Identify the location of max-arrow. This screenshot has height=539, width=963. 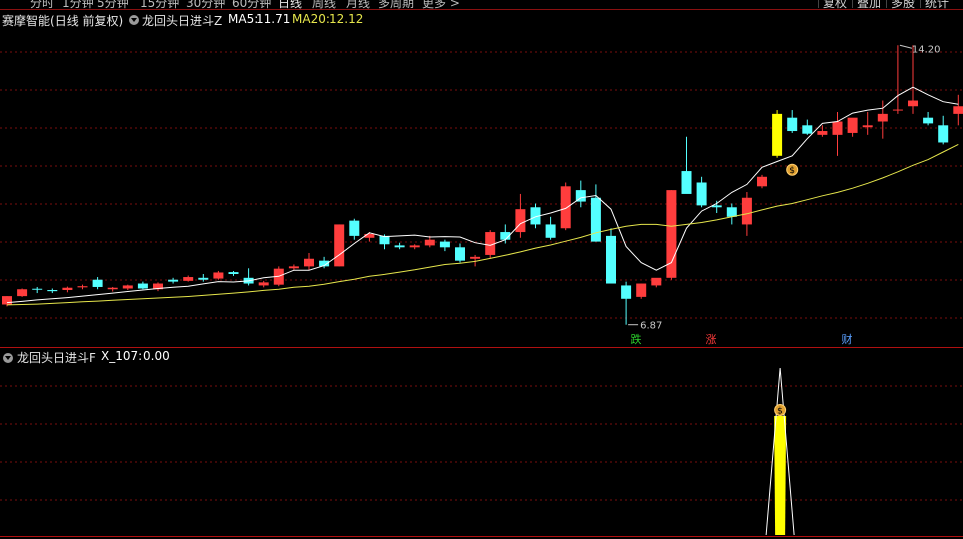
(906, 46).